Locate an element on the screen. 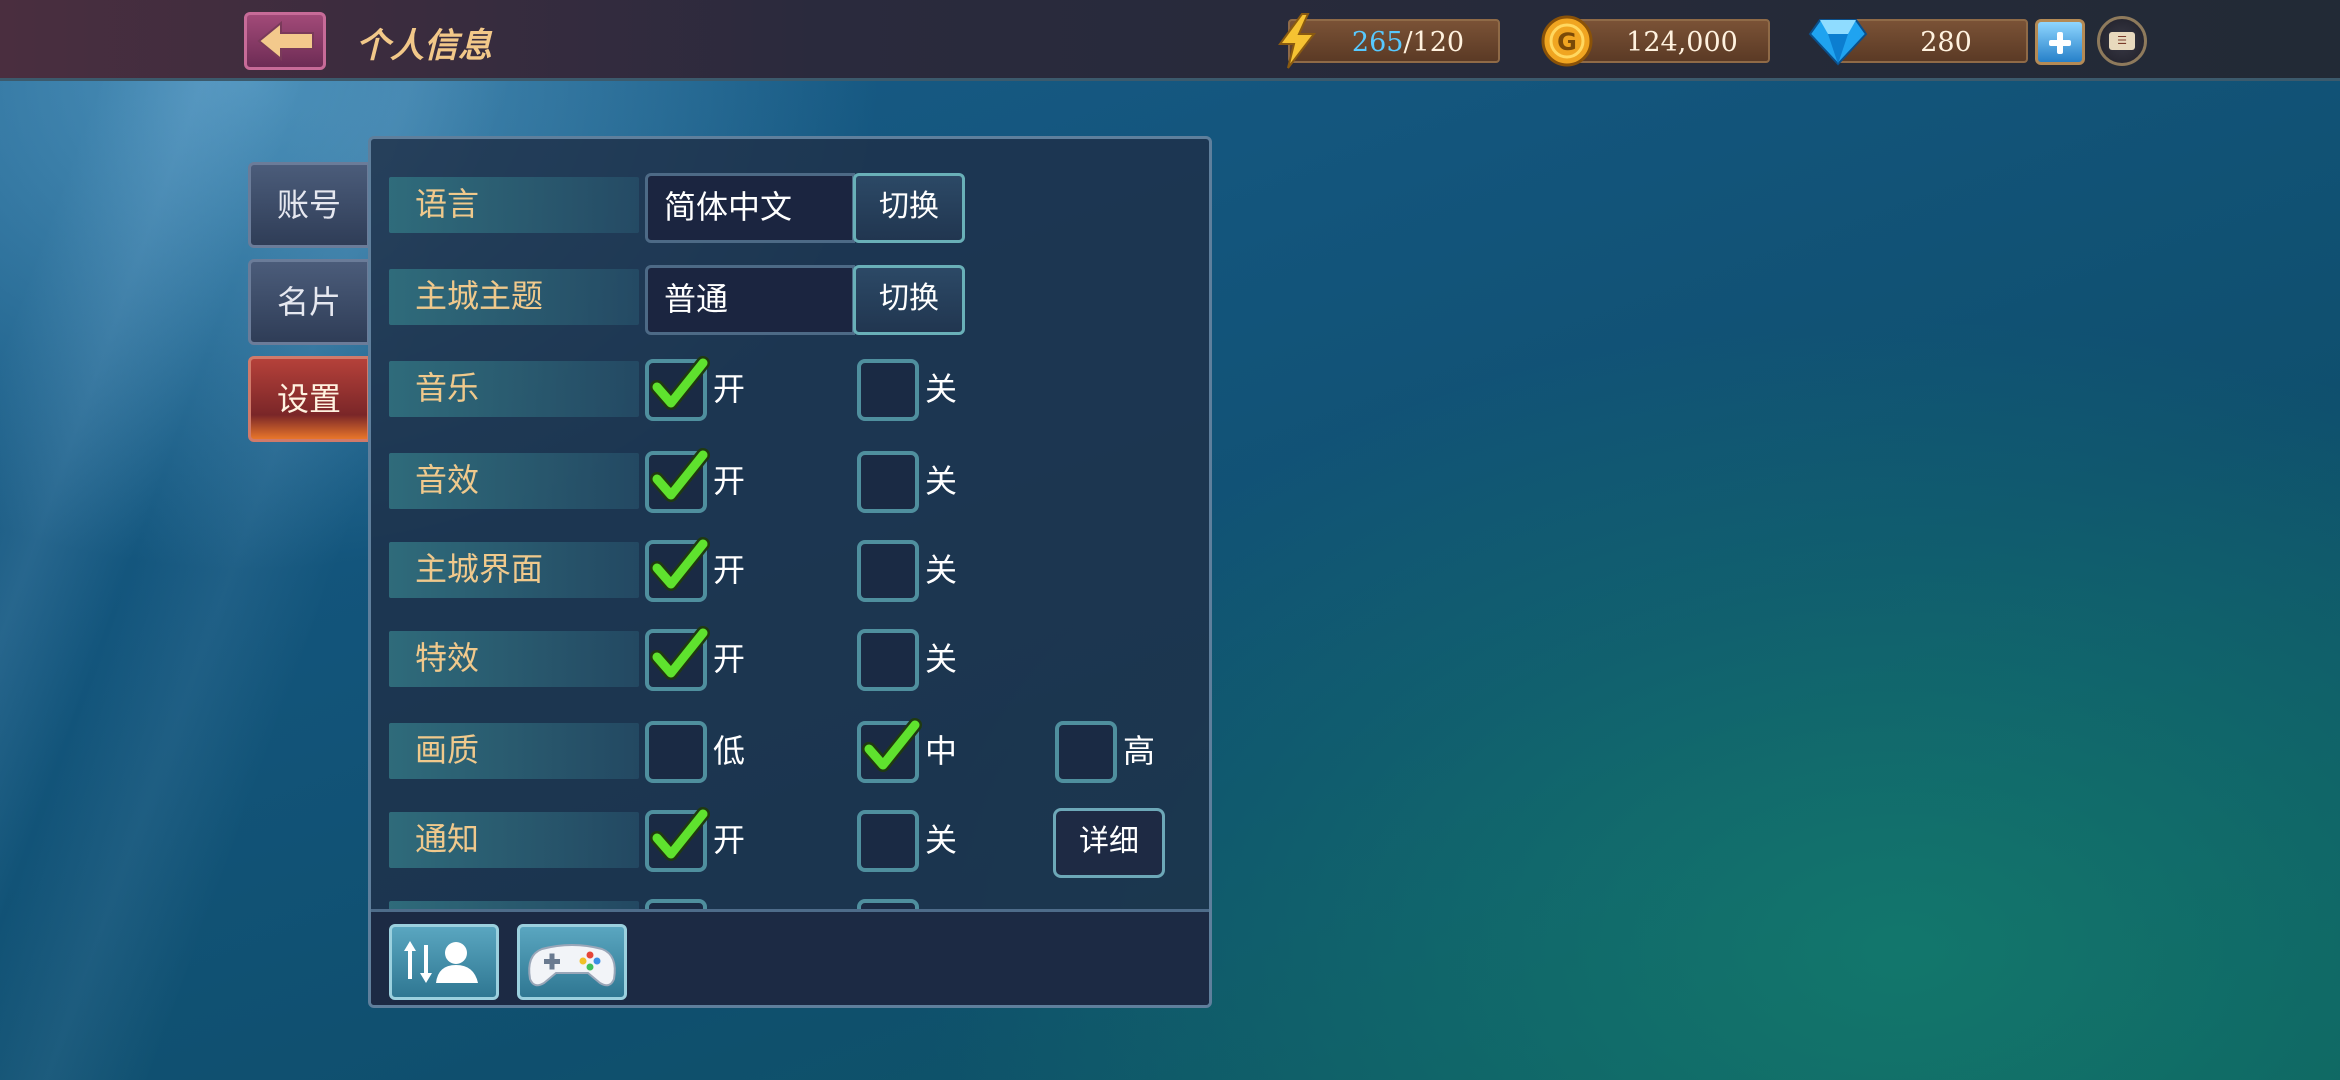  setting-language: 语言 简体中文 切换 is located at coordinates (789, 208).